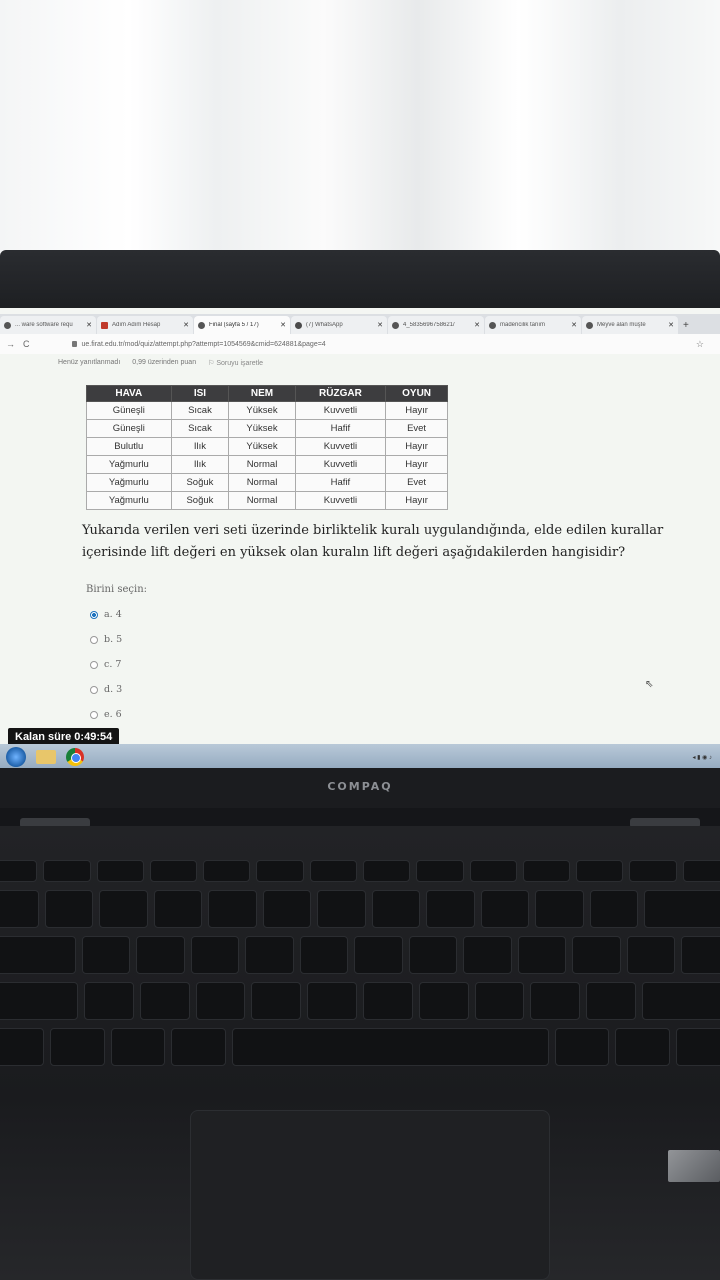 This screenshot has height=1280, width=720. I want to click on windows-key, so click(138, 1047).